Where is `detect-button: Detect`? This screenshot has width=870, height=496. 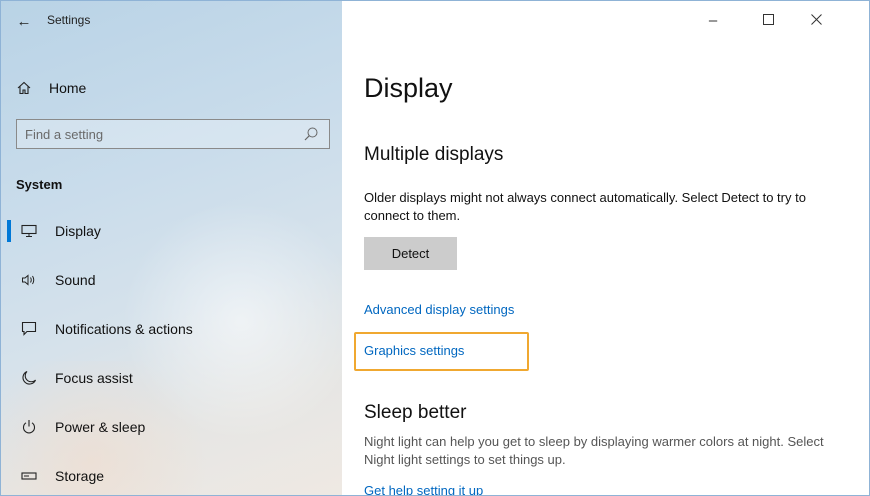
detect-button: Detect is located at coordinates (410, 253).